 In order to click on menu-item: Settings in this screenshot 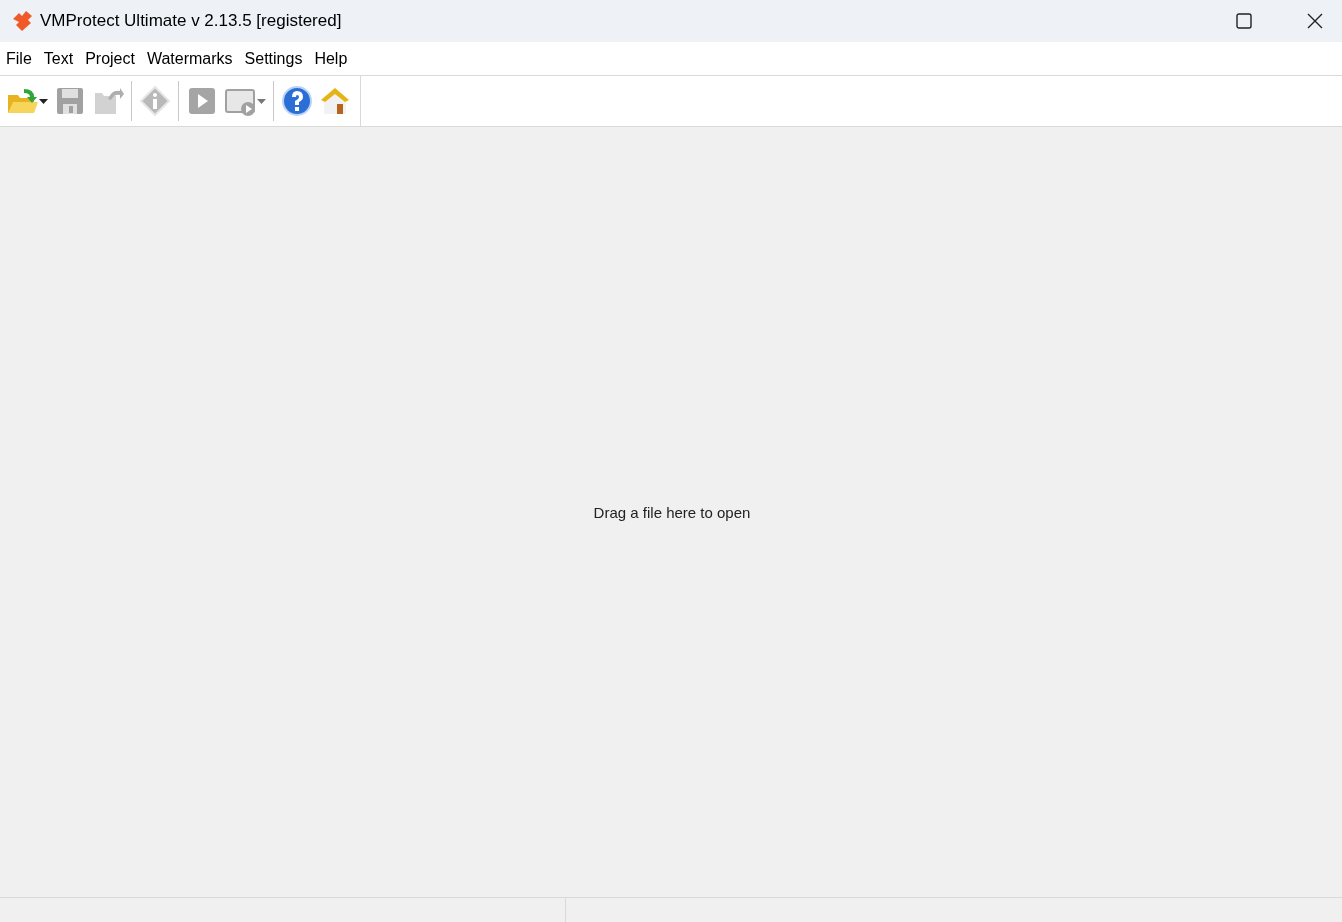, I will do `click(273, 58)`.